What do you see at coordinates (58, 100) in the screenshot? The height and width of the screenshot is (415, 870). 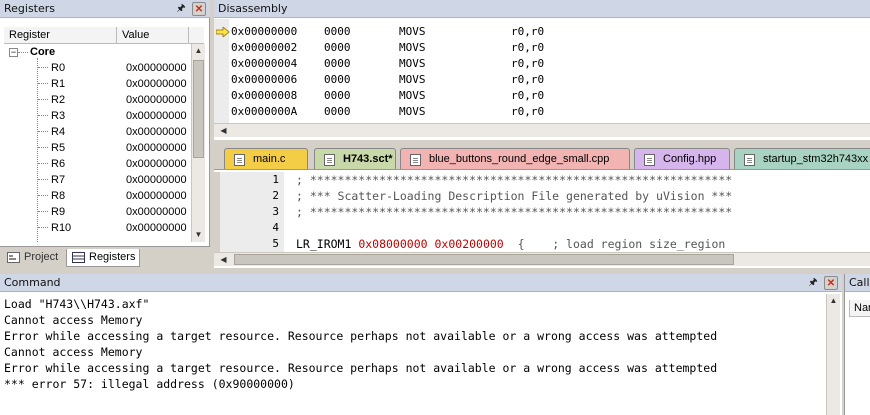 I see `register-name: R2` at bounding box center [58, 100].